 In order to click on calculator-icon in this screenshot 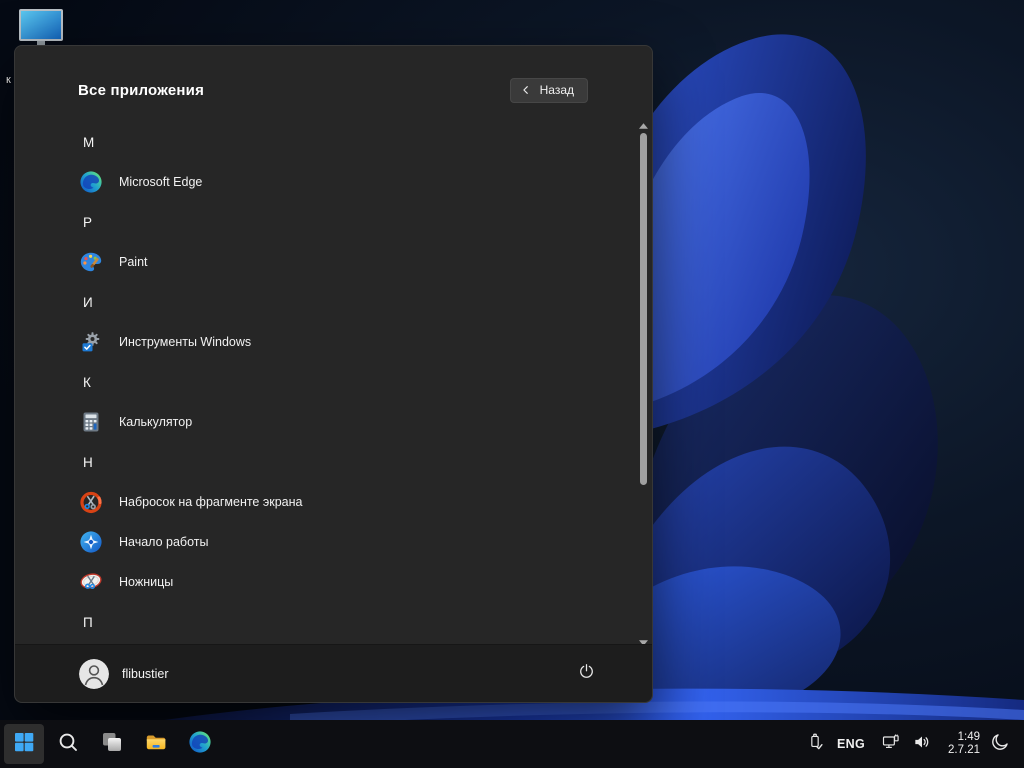, I will do `click(91, 422)`.